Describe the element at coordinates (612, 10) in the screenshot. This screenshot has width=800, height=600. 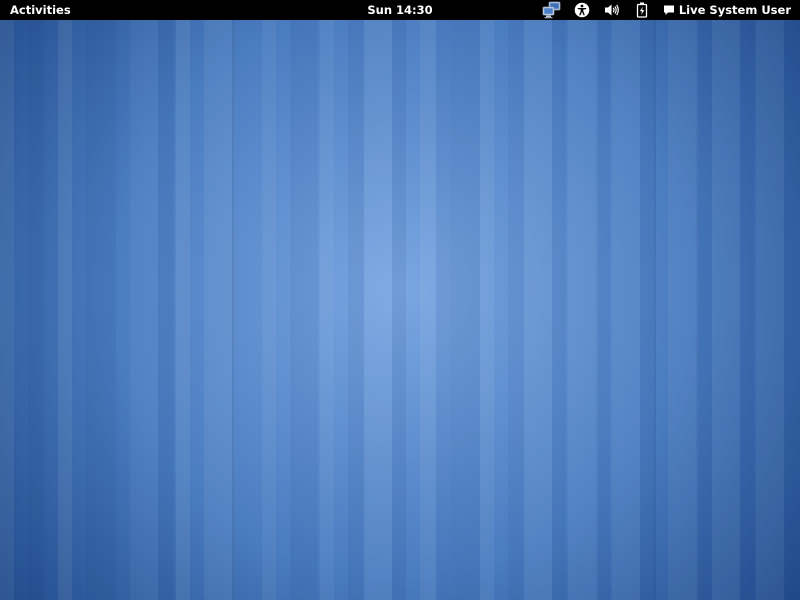
I see `volume-icon` at that location.